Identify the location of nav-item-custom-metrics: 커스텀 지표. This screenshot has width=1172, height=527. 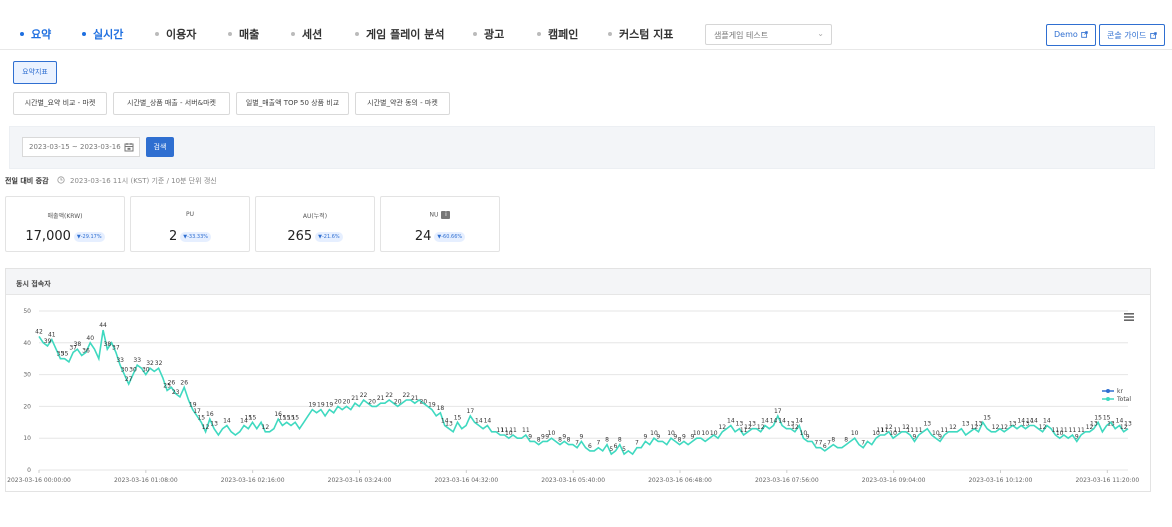
(640, 34).